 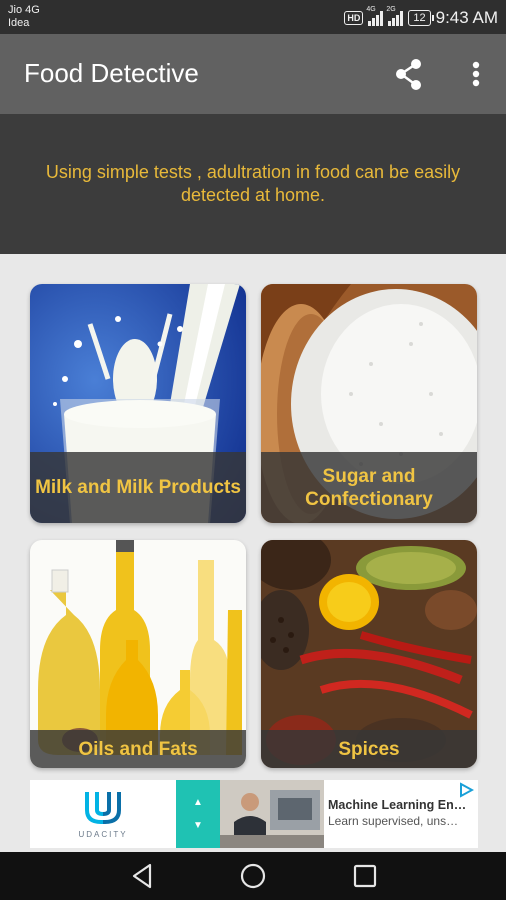 I want to click on home-button, so click(x=253, y=876).